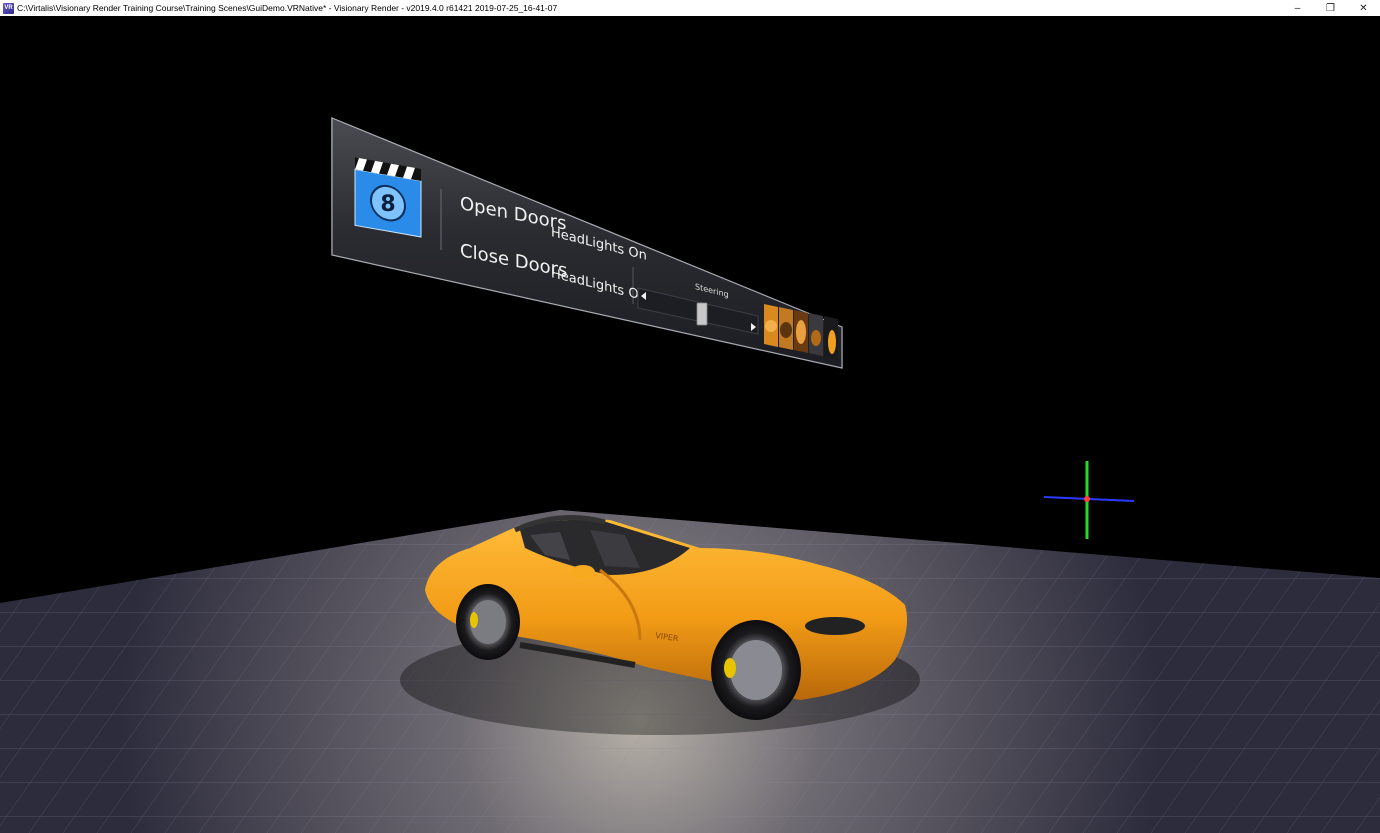  I want to click on steering-slider-thumb, so click(702, 314).